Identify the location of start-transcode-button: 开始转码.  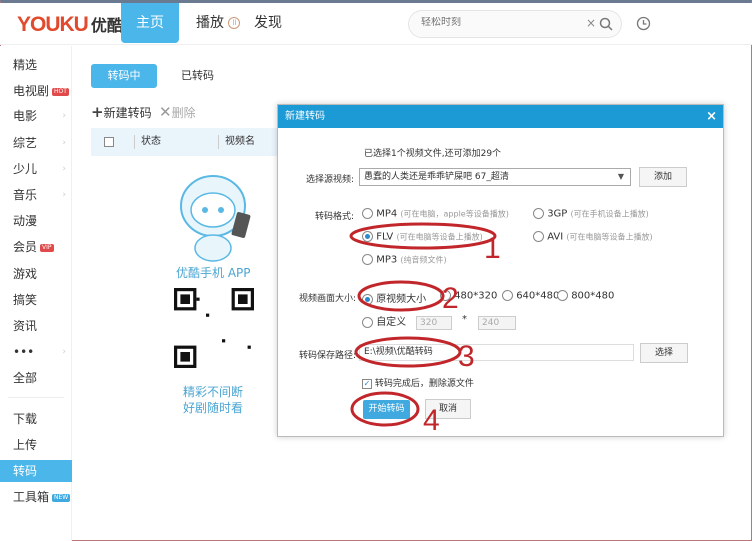
(386, 409).